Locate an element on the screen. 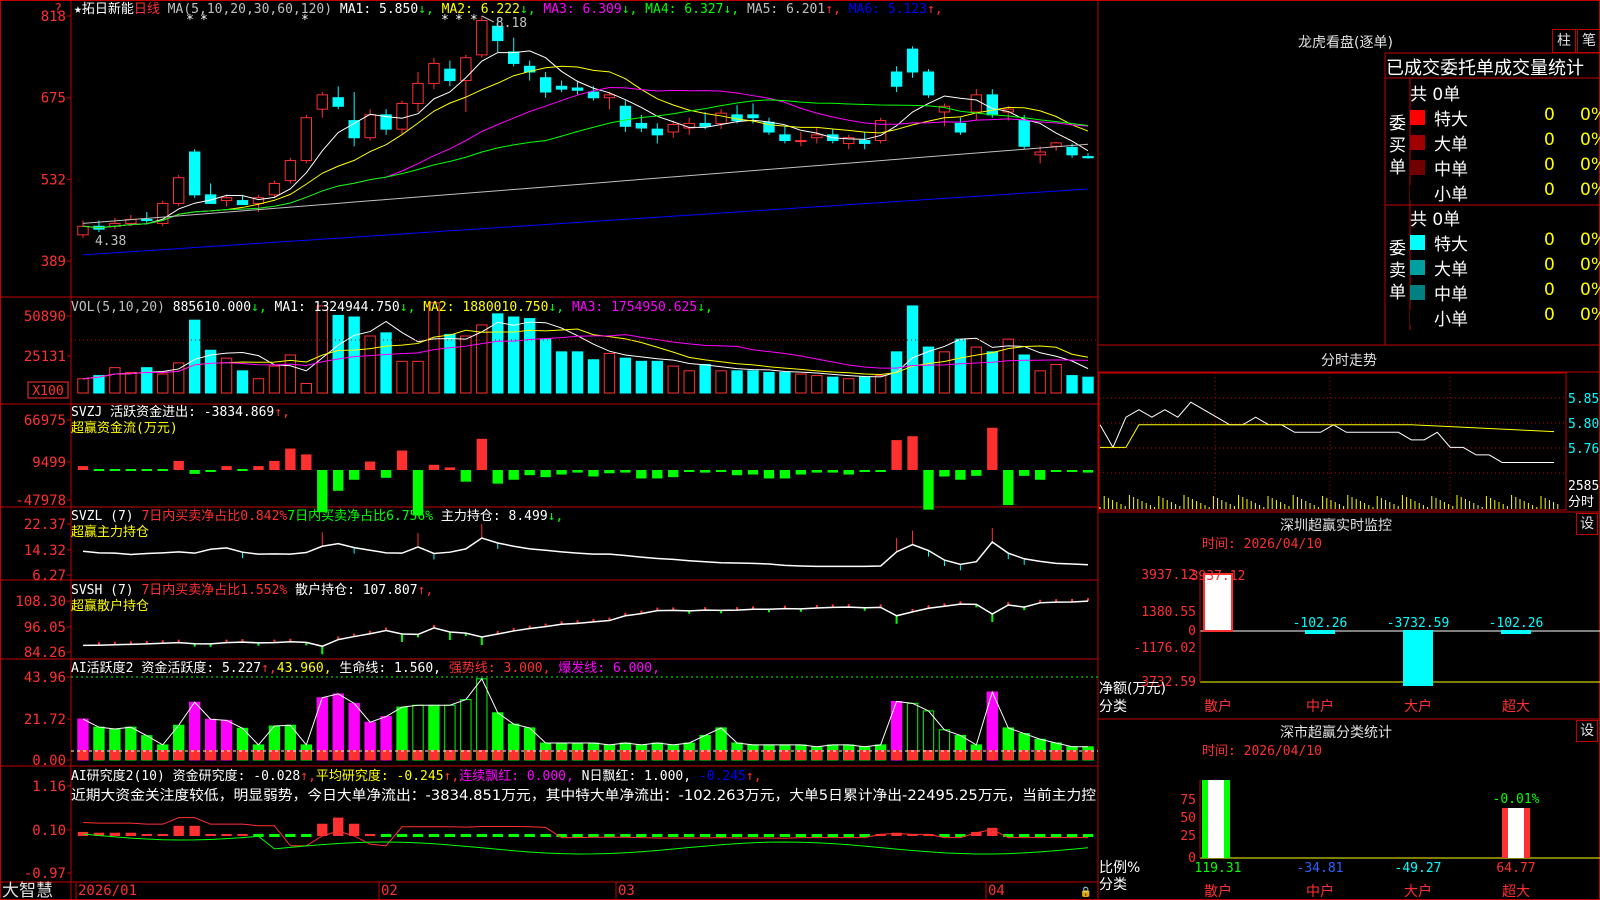 Image resolution: width=1600 pixels, height=900 pixels. ma-line is located at coordinates (585, 139).